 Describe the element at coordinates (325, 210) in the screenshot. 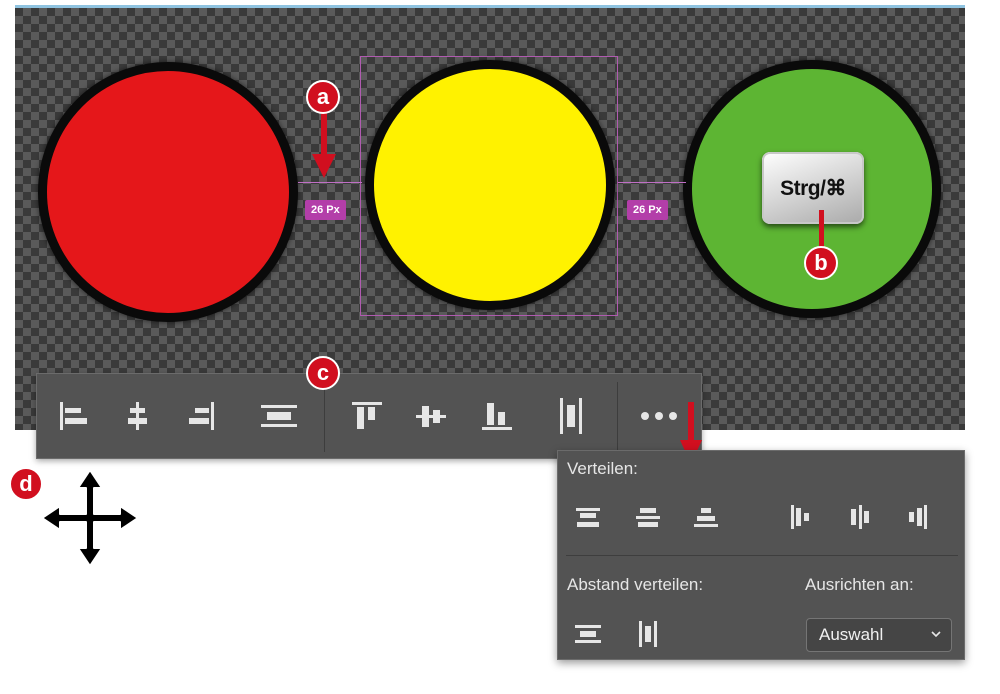

I see `gap-badge-left: 26 Px` at that location.